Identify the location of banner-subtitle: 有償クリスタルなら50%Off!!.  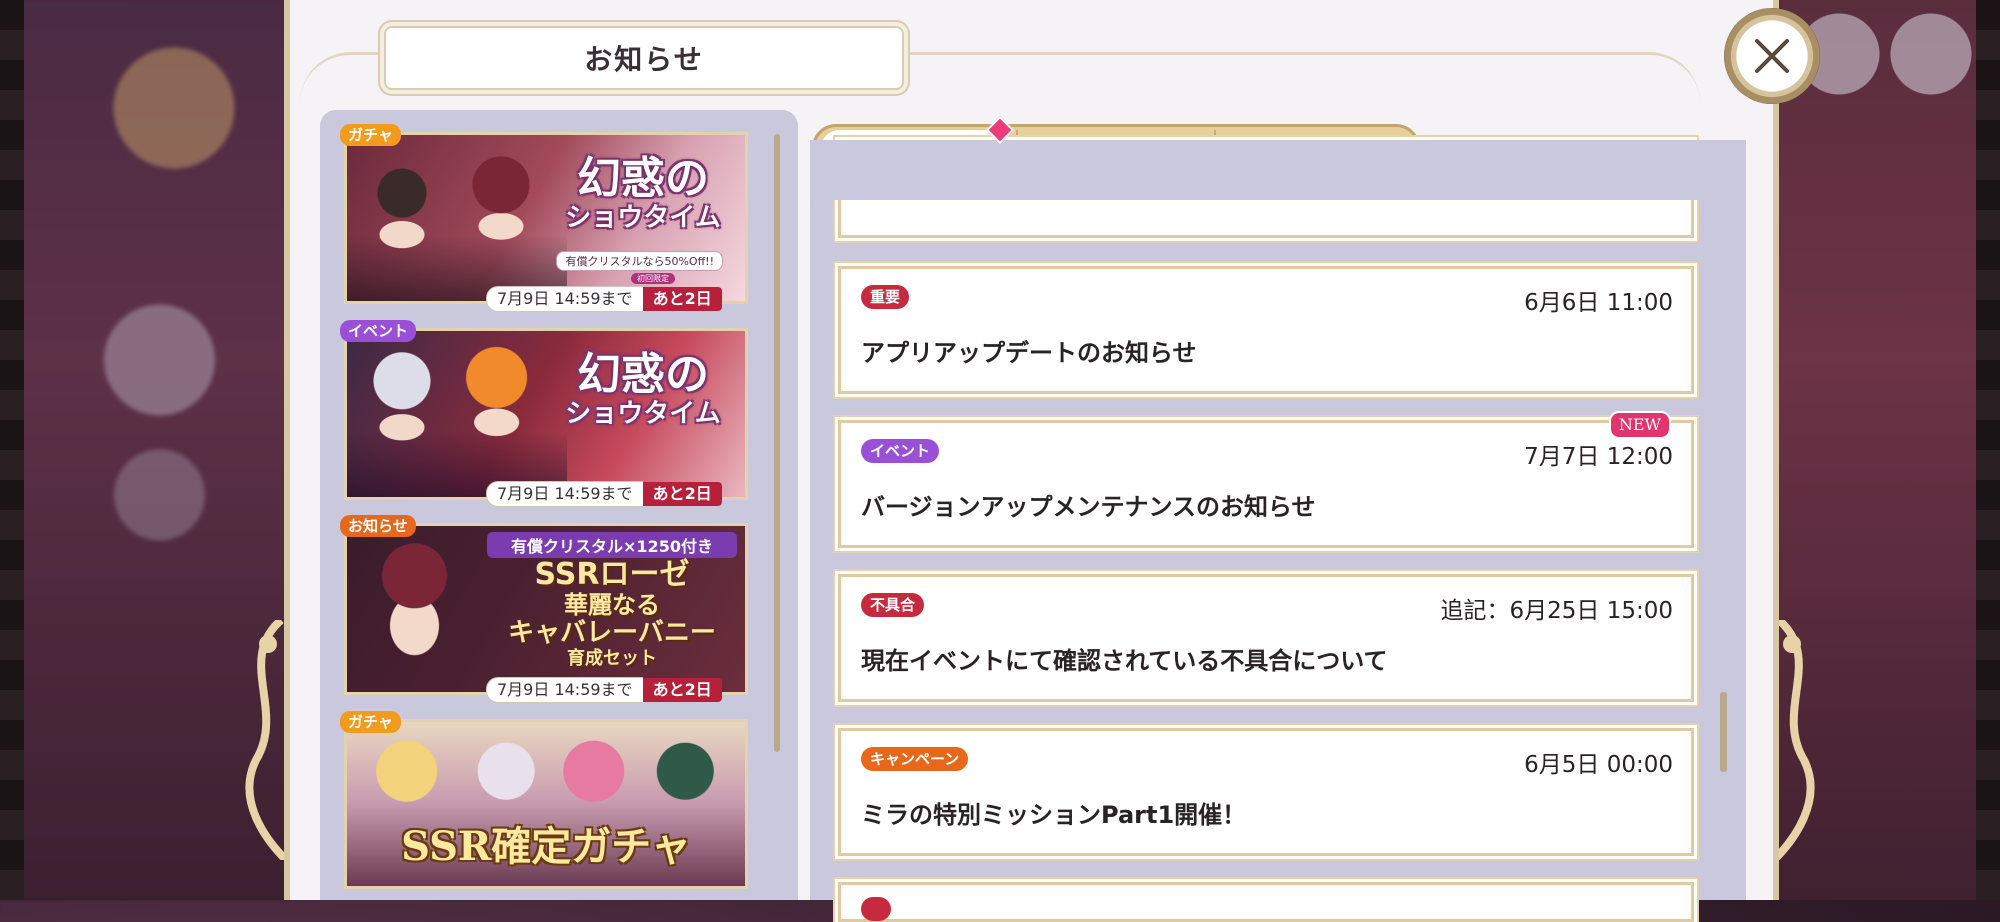
(639, 261).